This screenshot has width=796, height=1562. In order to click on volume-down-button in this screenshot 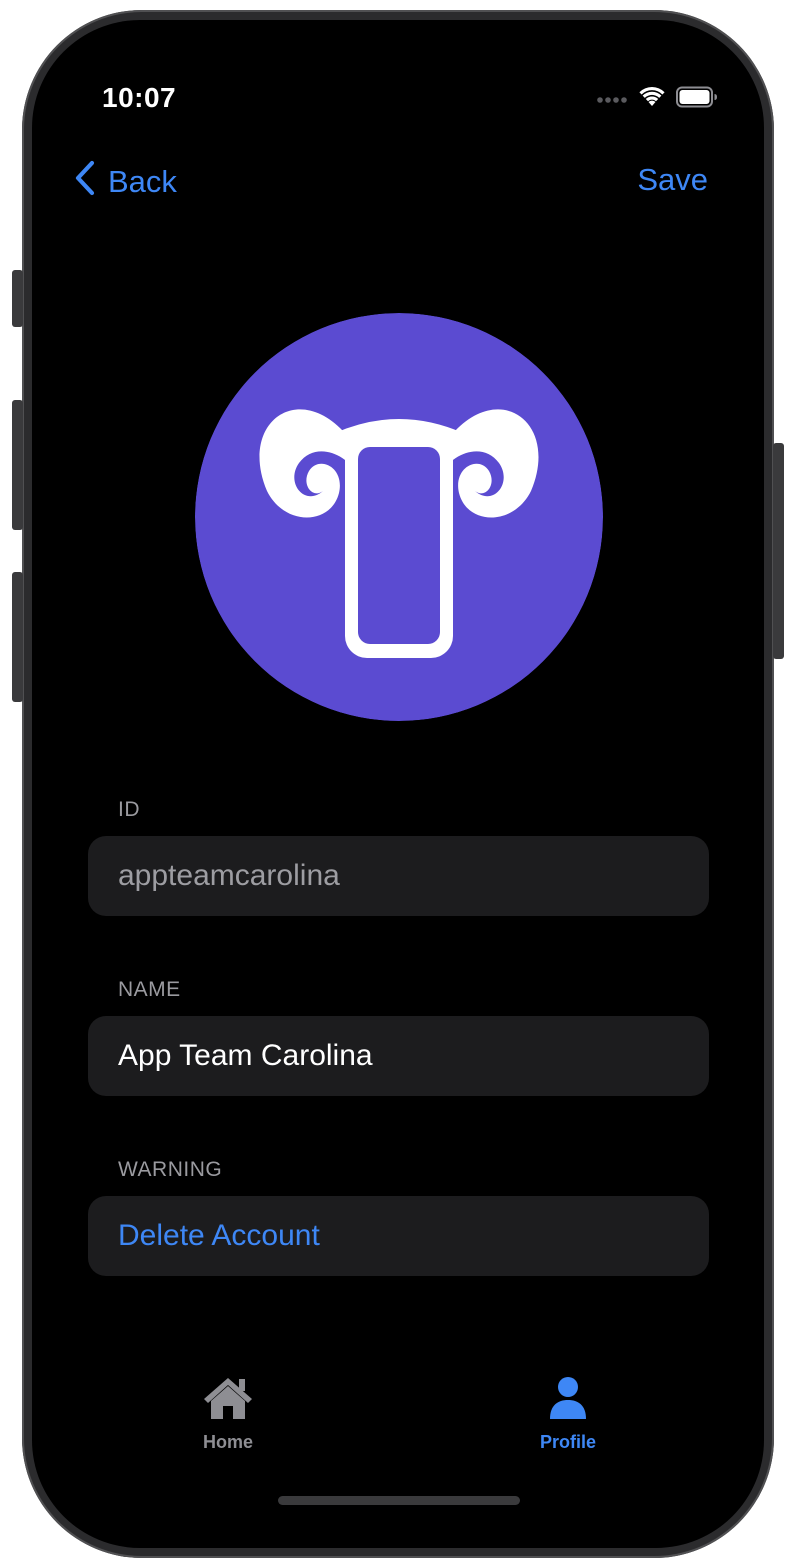, I will do `click(17, 637)`.